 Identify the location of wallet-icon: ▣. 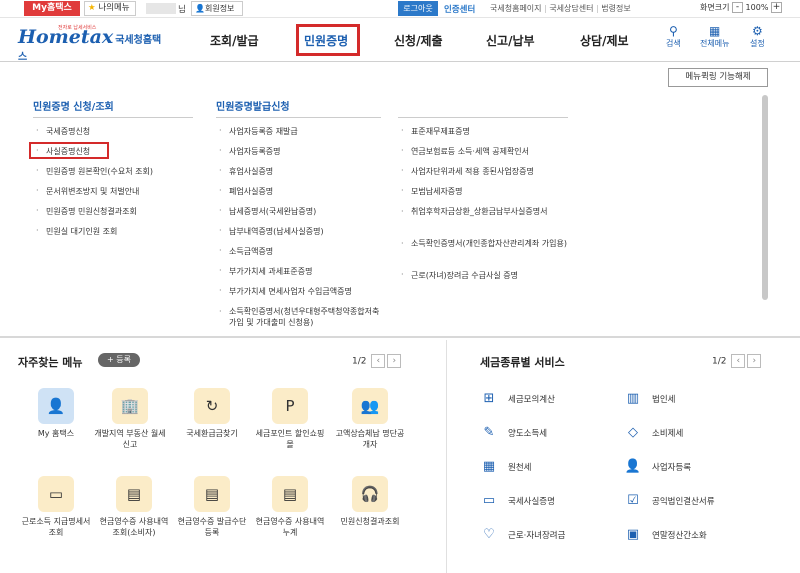
(633, 534).